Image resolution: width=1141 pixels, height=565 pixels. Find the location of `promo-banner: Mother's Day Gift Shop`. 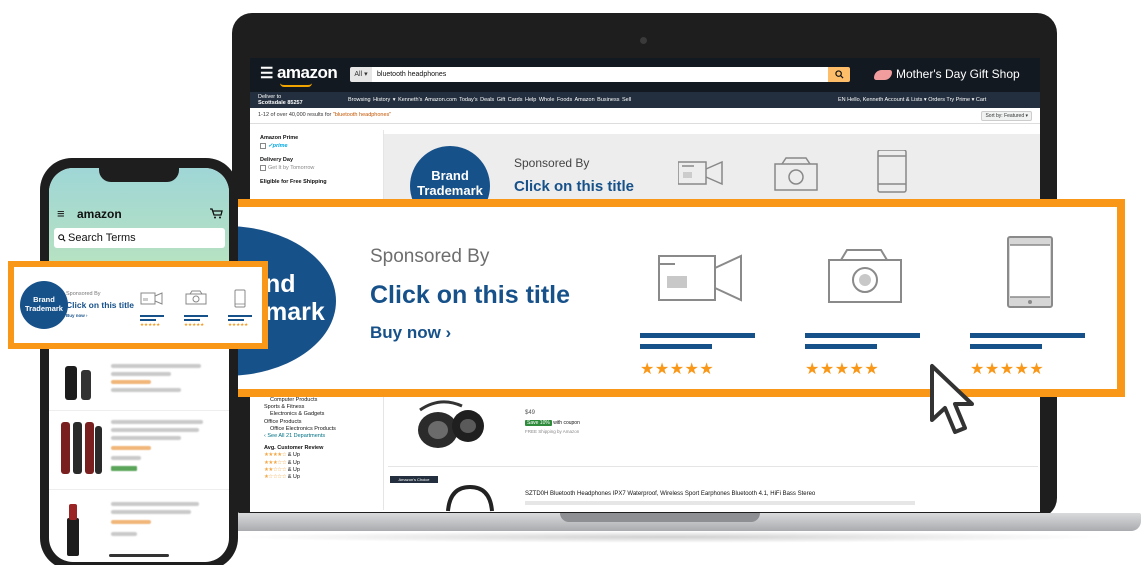

promo-banner: Mother's Day Gift Shop is located at coordinates (947, 74).